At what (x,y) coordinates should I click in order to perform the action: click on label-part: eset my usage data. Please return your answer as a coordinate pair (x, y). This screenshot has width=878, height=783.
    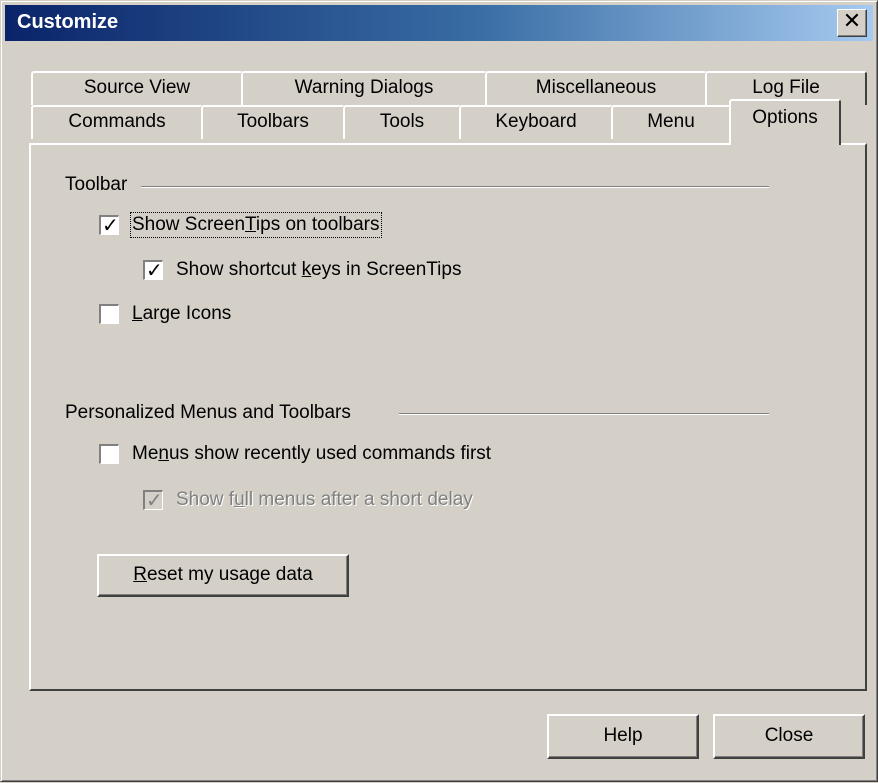
    Looking at the image, I should click on (229, 574).